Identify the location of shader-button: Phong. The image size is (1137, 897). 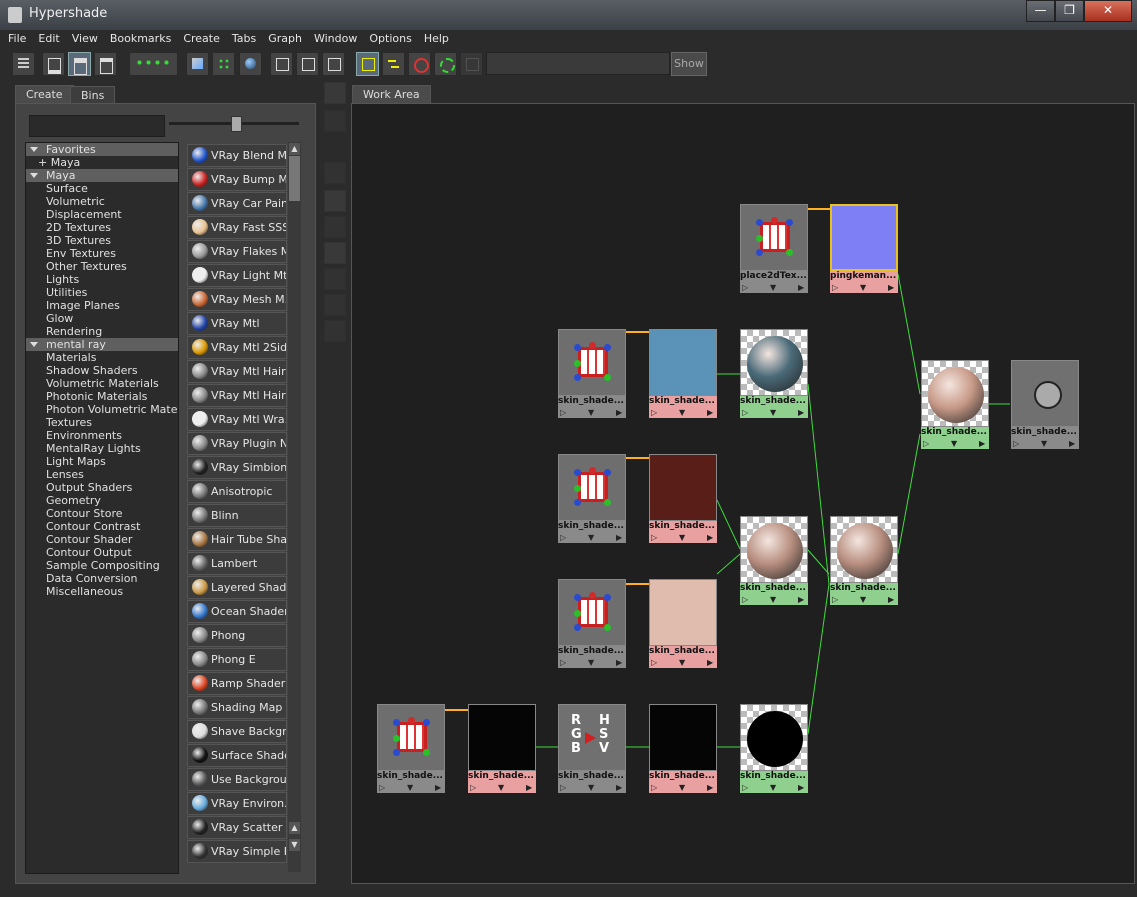
(237, 635).